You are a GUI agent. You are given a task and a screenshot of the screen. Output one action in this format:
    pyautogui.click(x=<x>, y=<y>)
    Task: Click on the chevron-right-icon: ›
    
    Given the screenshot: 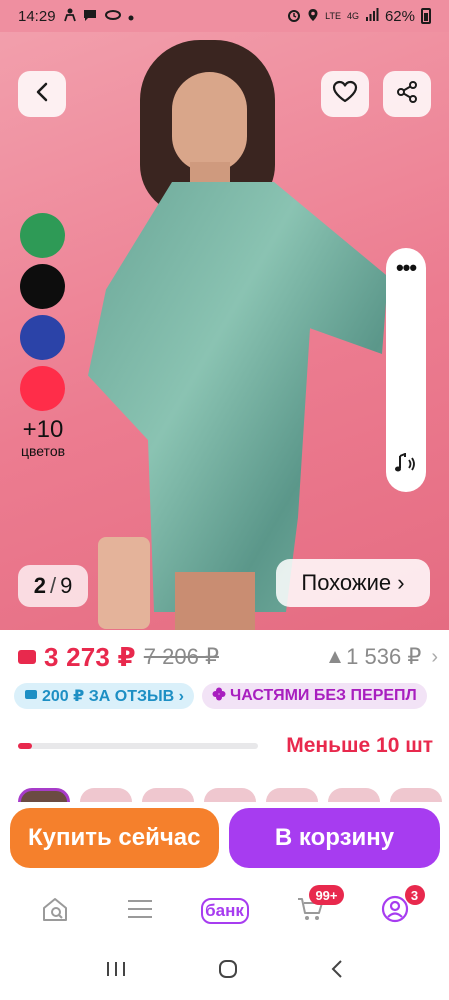 What is the action you would take?
    pyautogui.click(x=434, y=656)
    